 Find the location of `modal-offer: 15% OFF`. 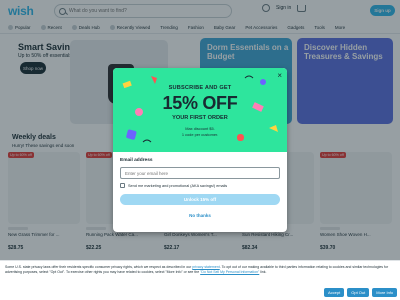

modal-offer: 15% OFF is located at coordinates (200, 103).